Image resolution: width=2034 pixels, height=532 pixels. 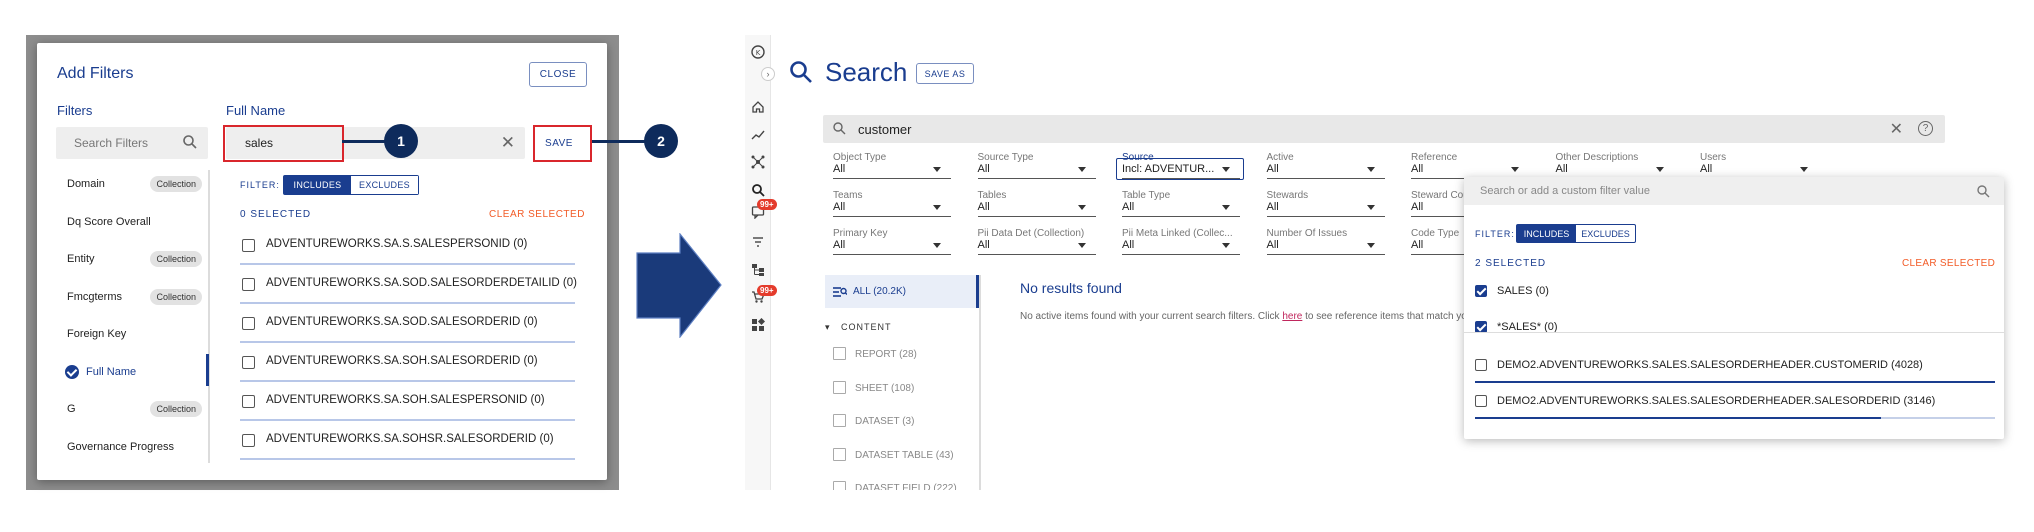 What do you see at coordinates (537, 214) in the screenshot?
I see `clear-selected-button: CLEAR SELECTED` at bounding box center [537, 214].